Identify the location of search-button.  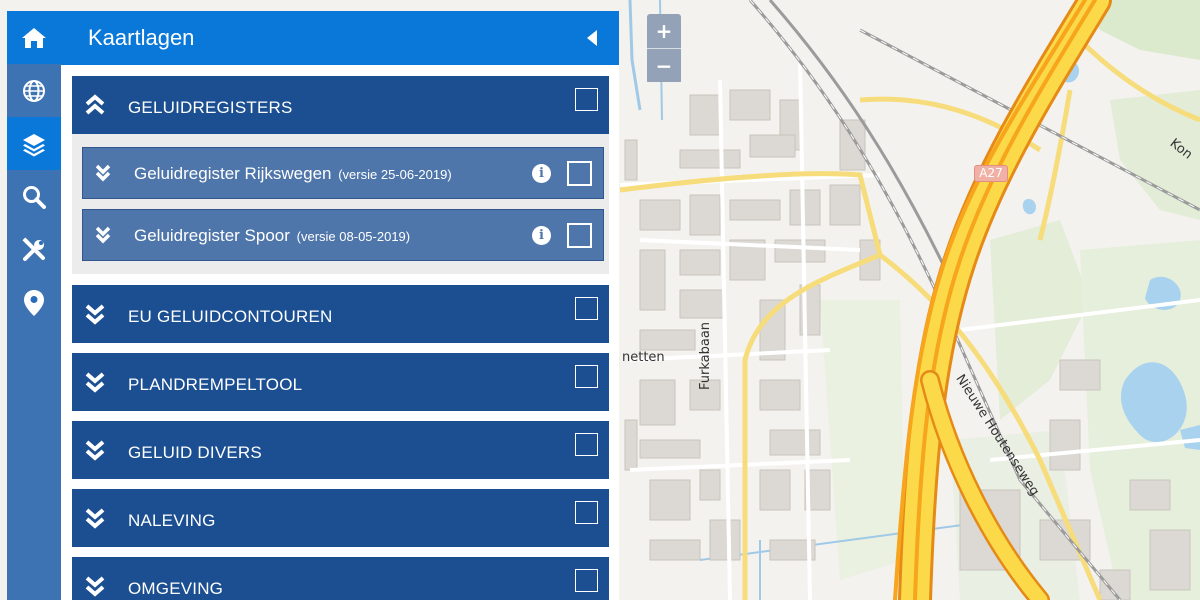
(34, 196).